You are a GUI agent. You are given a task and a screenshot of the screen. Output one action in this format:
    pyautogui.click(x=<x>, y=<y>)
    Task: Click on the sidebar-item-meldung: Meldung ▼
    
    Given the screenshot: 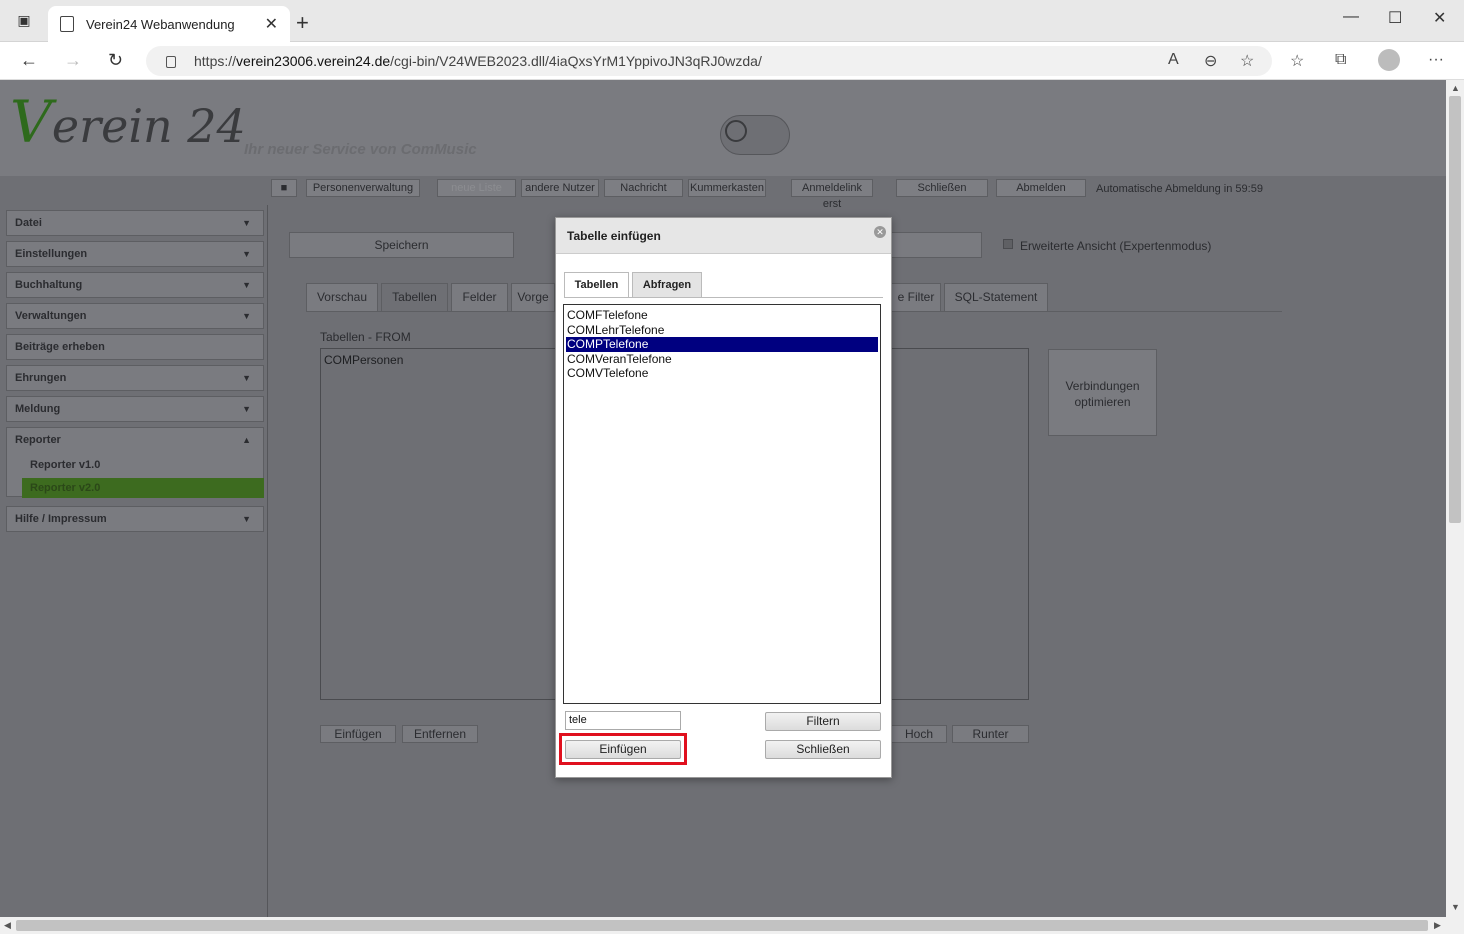 What is the action you would take?
    pyautogui.click(x=135, y=409)
    